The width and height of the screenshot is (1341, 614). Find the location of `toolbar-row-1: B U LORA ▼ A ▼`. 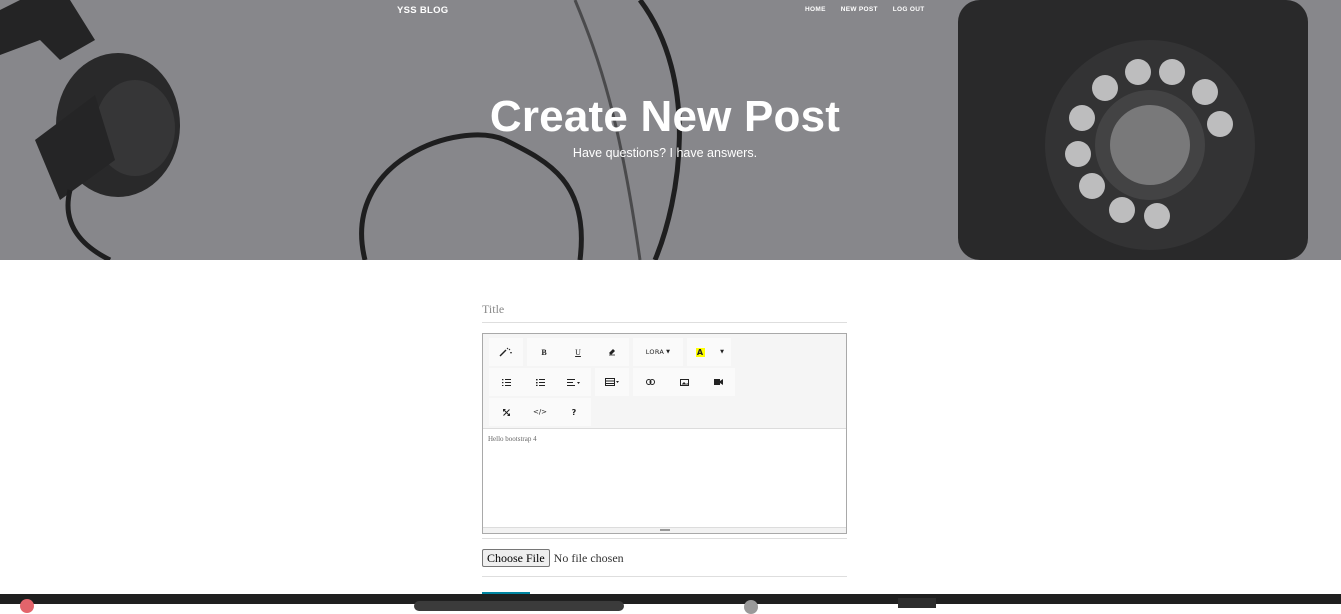

toolbar-row-1: B U LORA ▼ A ▼ is located at coordinates (612, 352).